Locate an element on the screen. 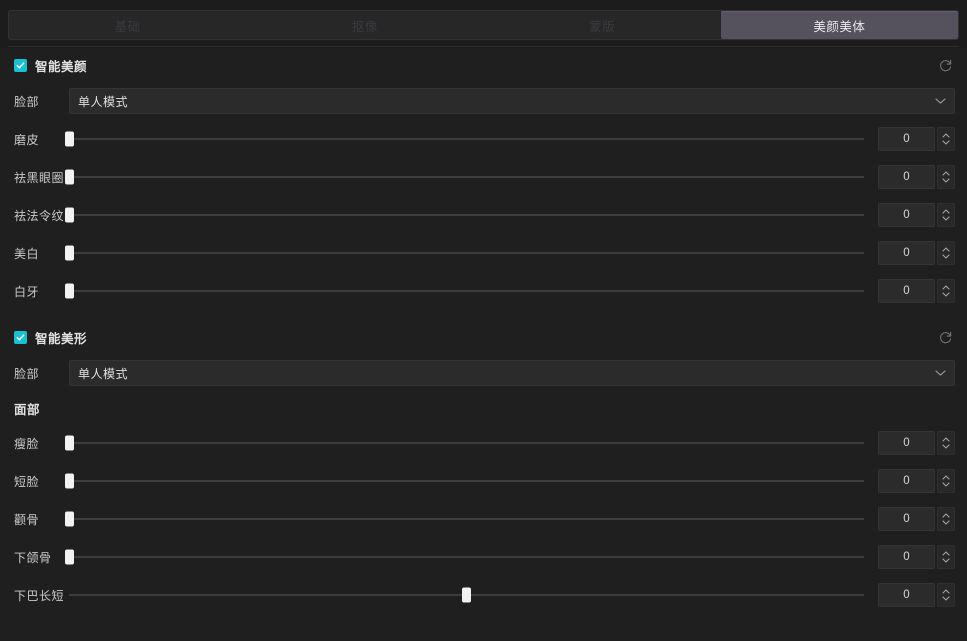  tab-beauty: 美颜美体 is located at coordinates (839, 25).